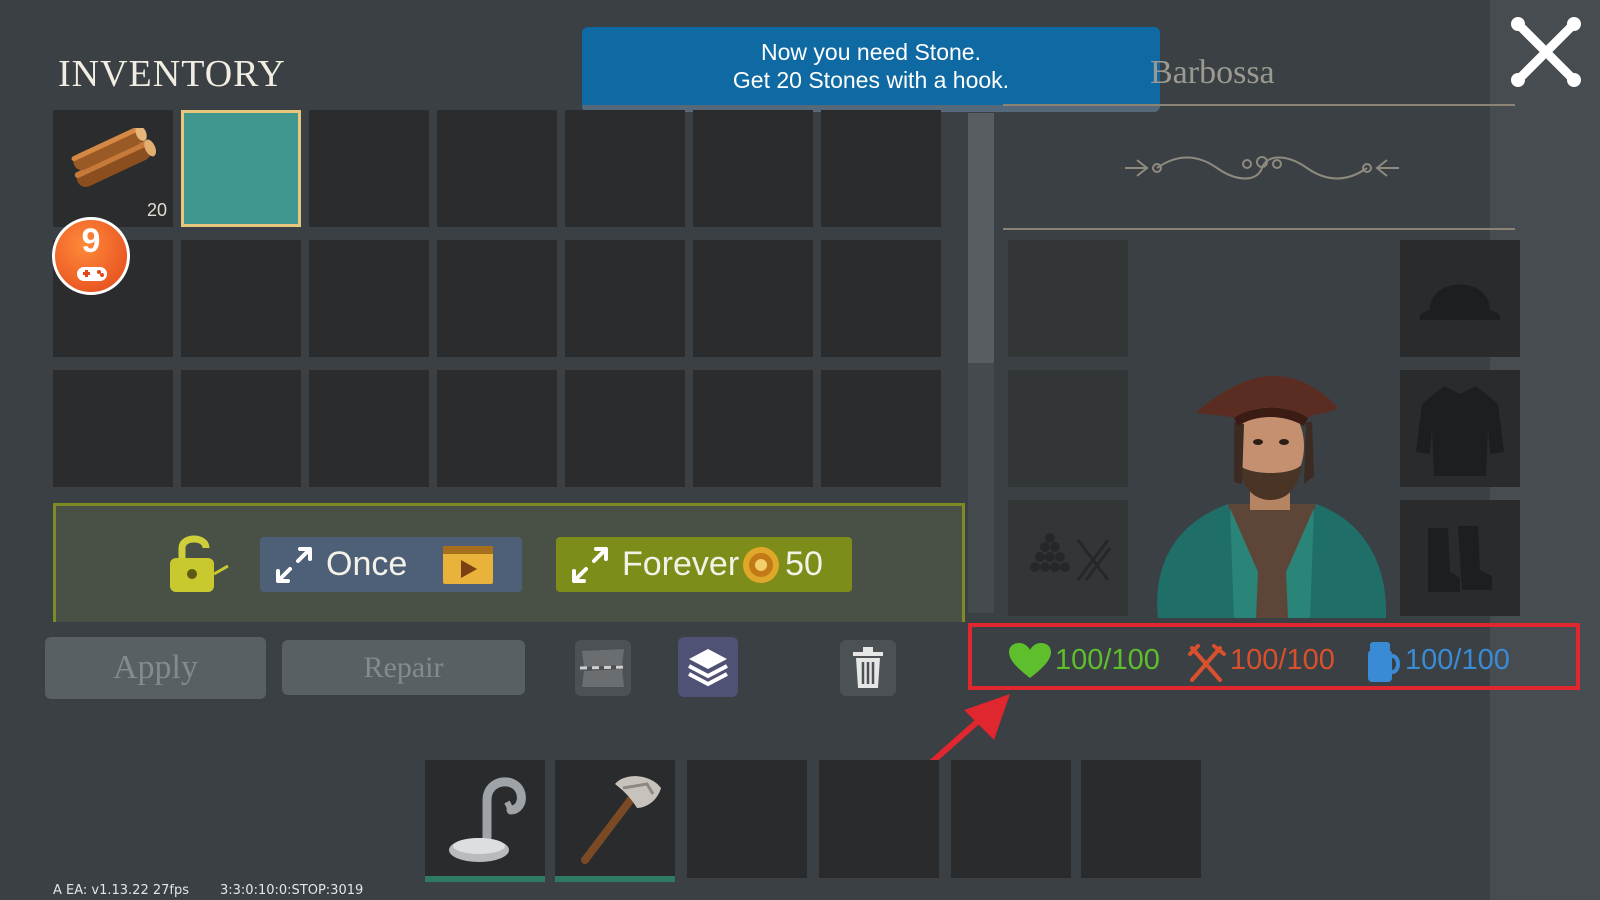  Describe the element at coordinates (1457, 660) in the screenshot. I see `thirst-value: 100/100` at that location.